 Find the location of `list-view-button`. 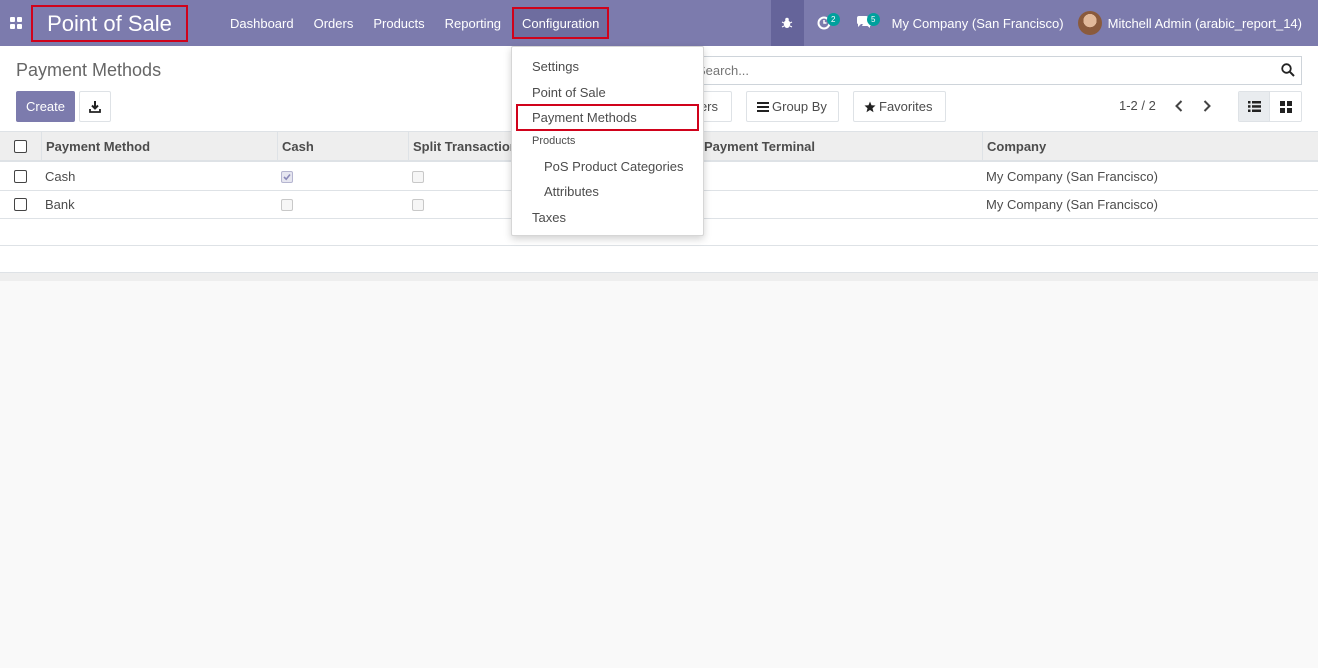

list-view-button is located at coordinates (1255, 106).